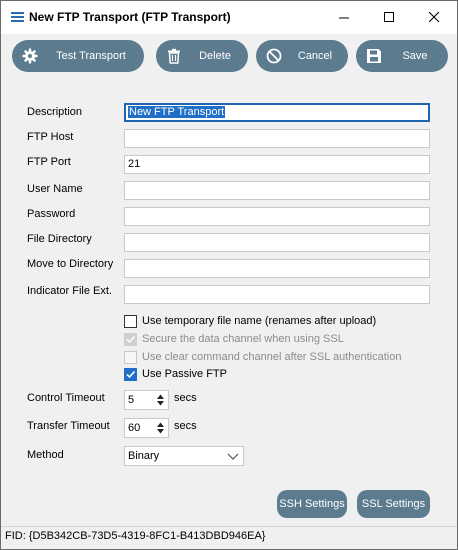  I want to click on password-label: Password, so click(51, 214).